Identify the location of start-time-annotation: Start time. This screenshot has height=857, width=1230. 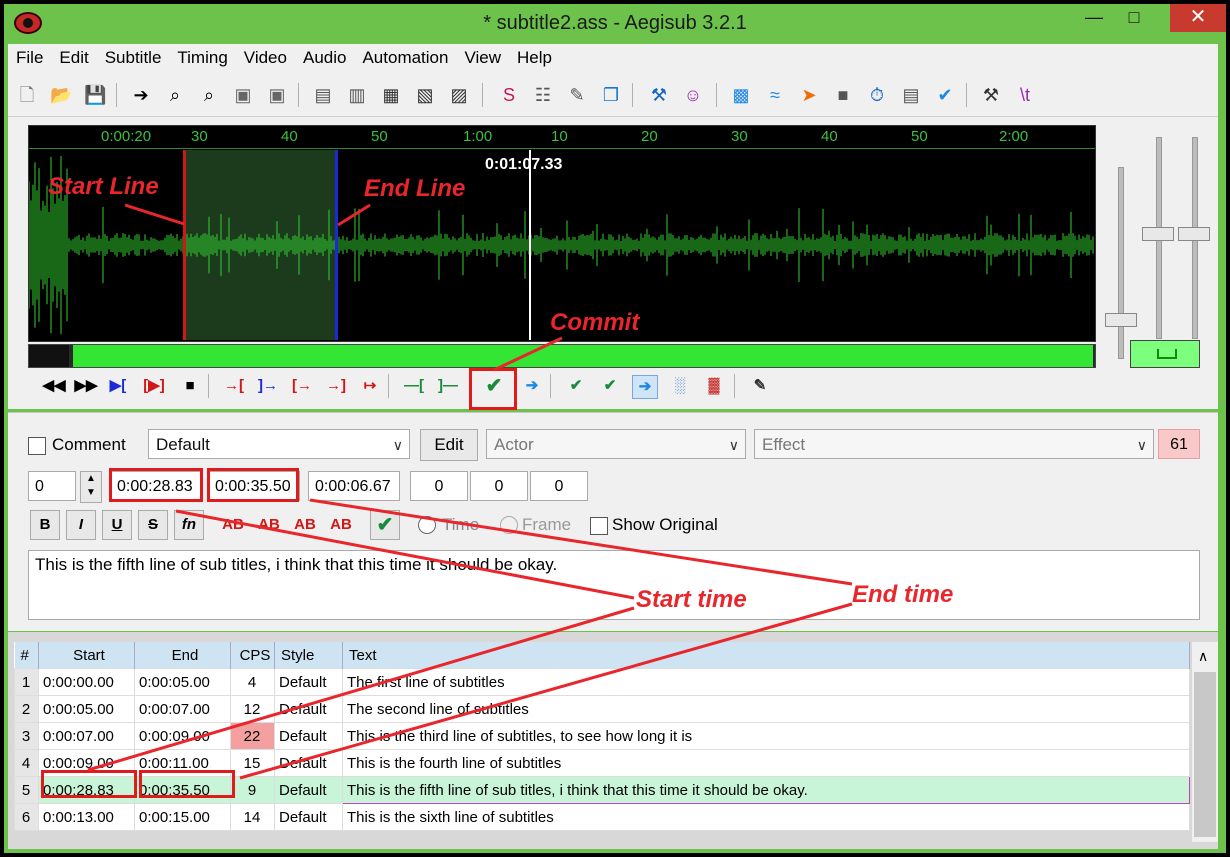
(691, 599).